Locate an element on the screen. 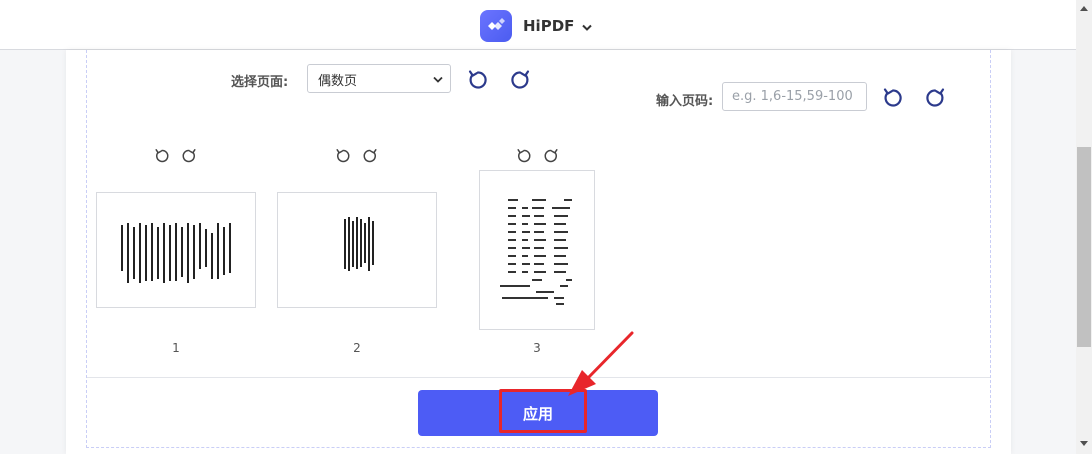 This screenshot has width=1092, height=454. page-3-rotate-left-icon is located at coordinates (524, 156).